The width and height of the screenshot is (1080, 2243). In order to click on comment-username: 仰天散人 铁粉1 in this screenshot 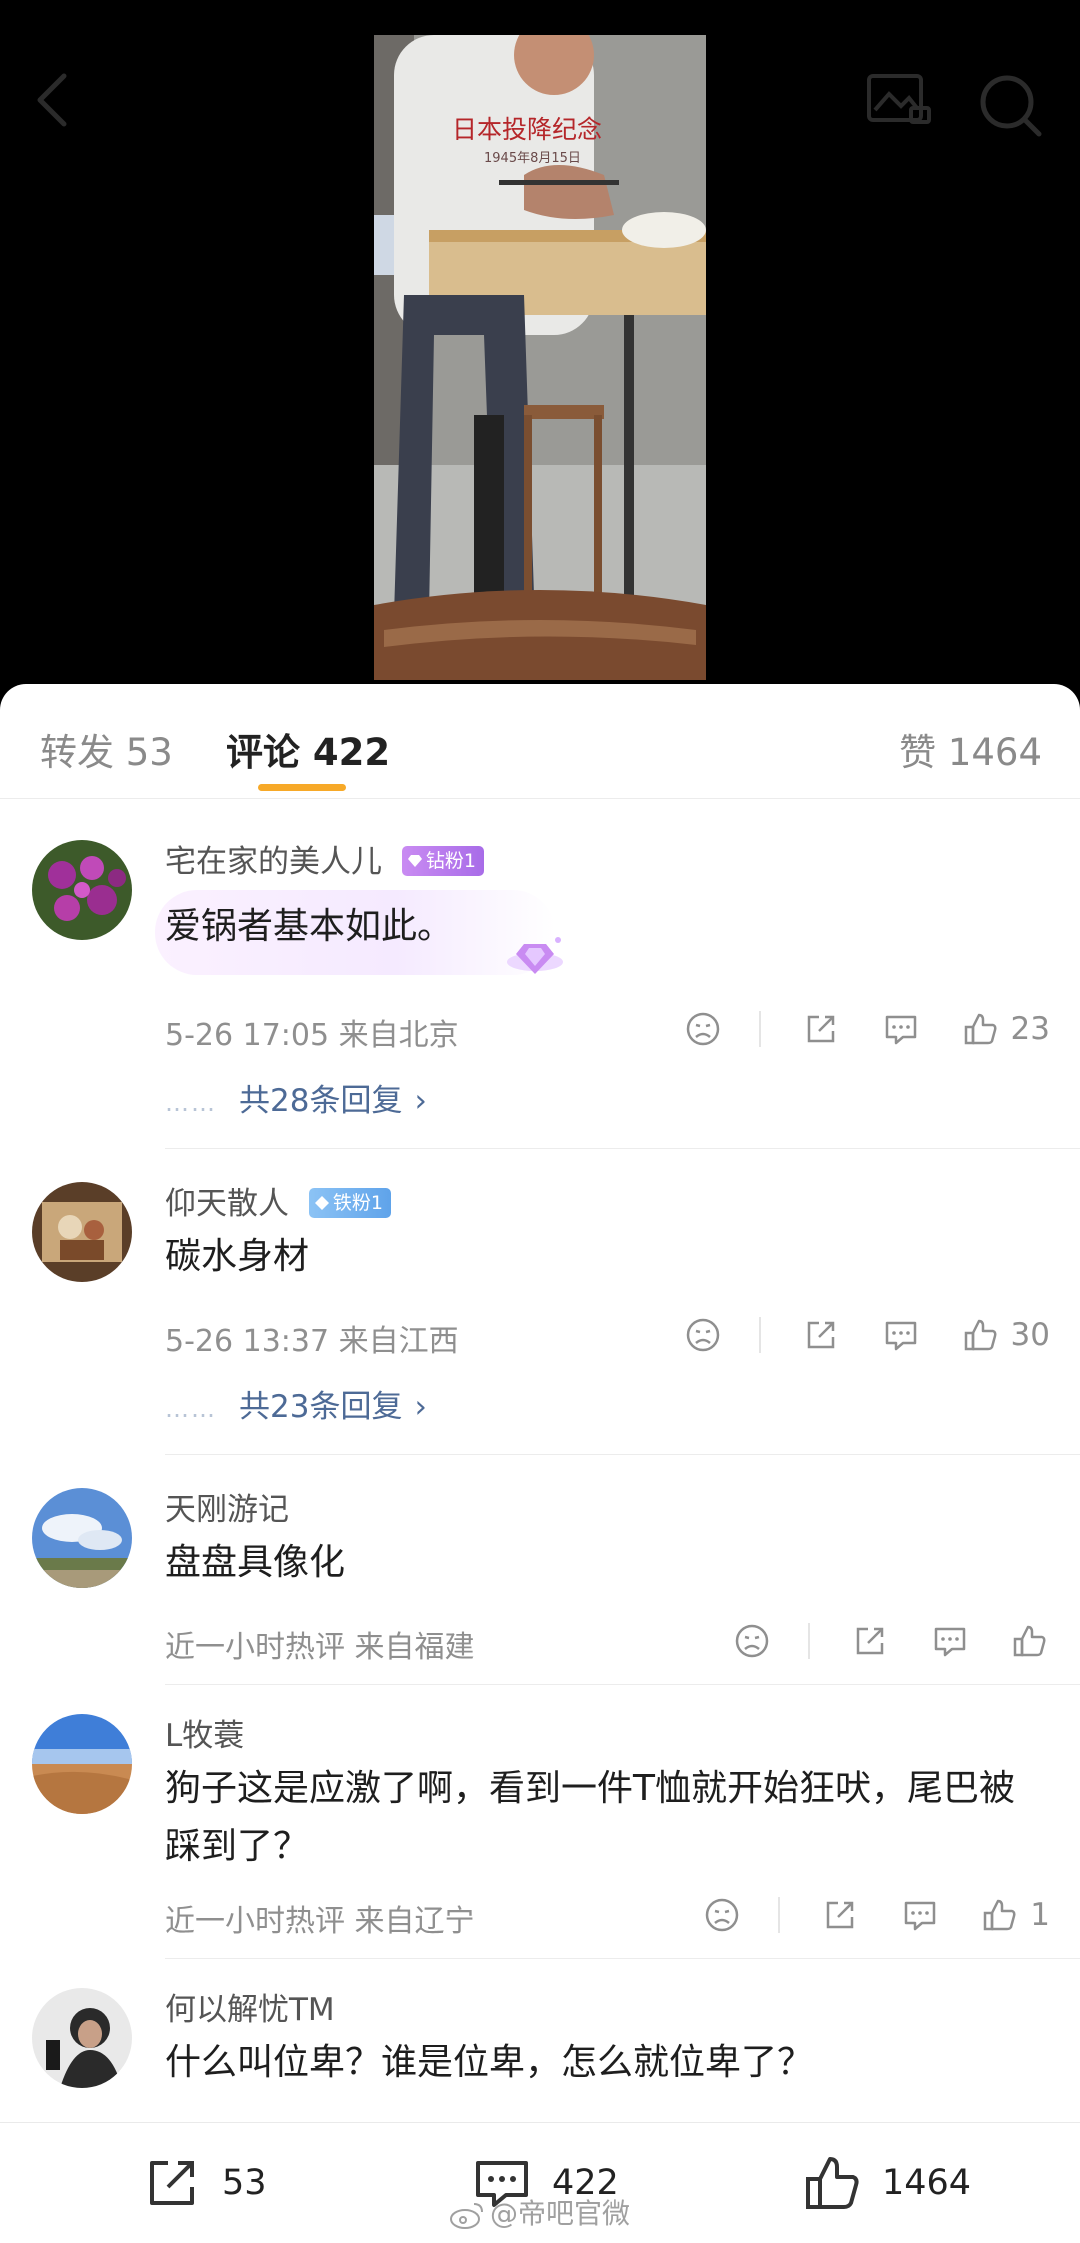, I will do `click(278, 1200)`.